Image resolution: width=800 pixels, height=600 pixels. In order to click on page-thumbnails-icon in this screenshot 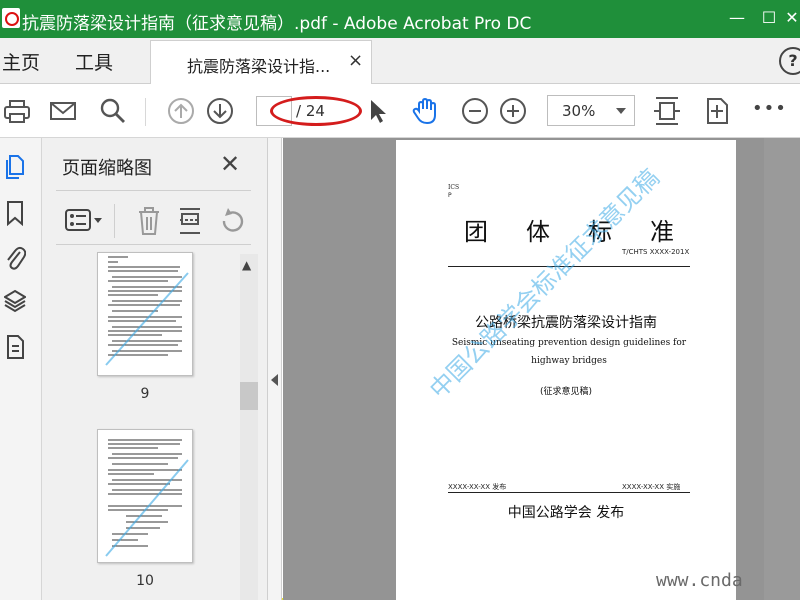, I will do `click(15, 167)`.